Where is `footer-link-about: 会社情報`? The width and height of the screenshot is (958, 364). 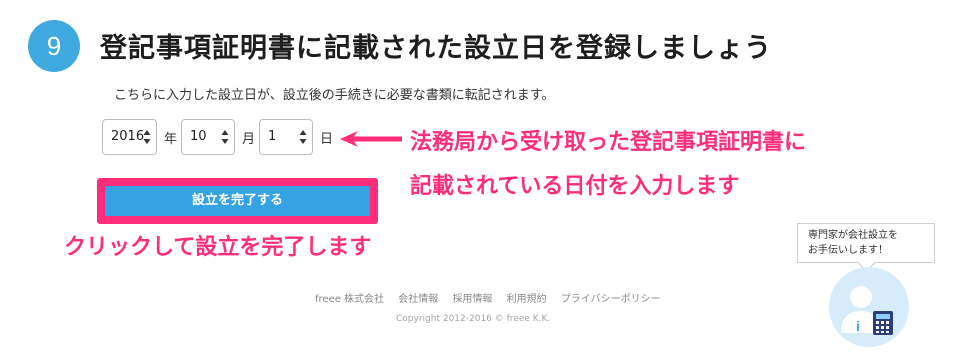 footer-link-about: 会社情報 is located at coordinates (418, 299).